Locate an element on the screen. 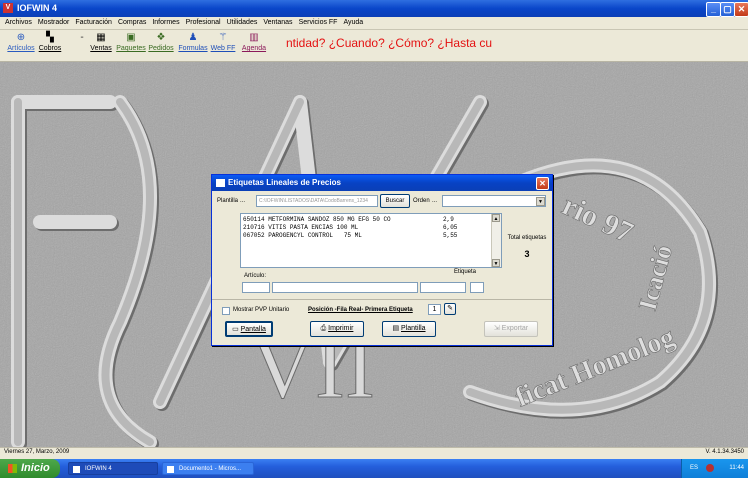 The height and width of the screenshot is (478, 748). printer-icon: ⎙ is located at coordinates (324, 328).